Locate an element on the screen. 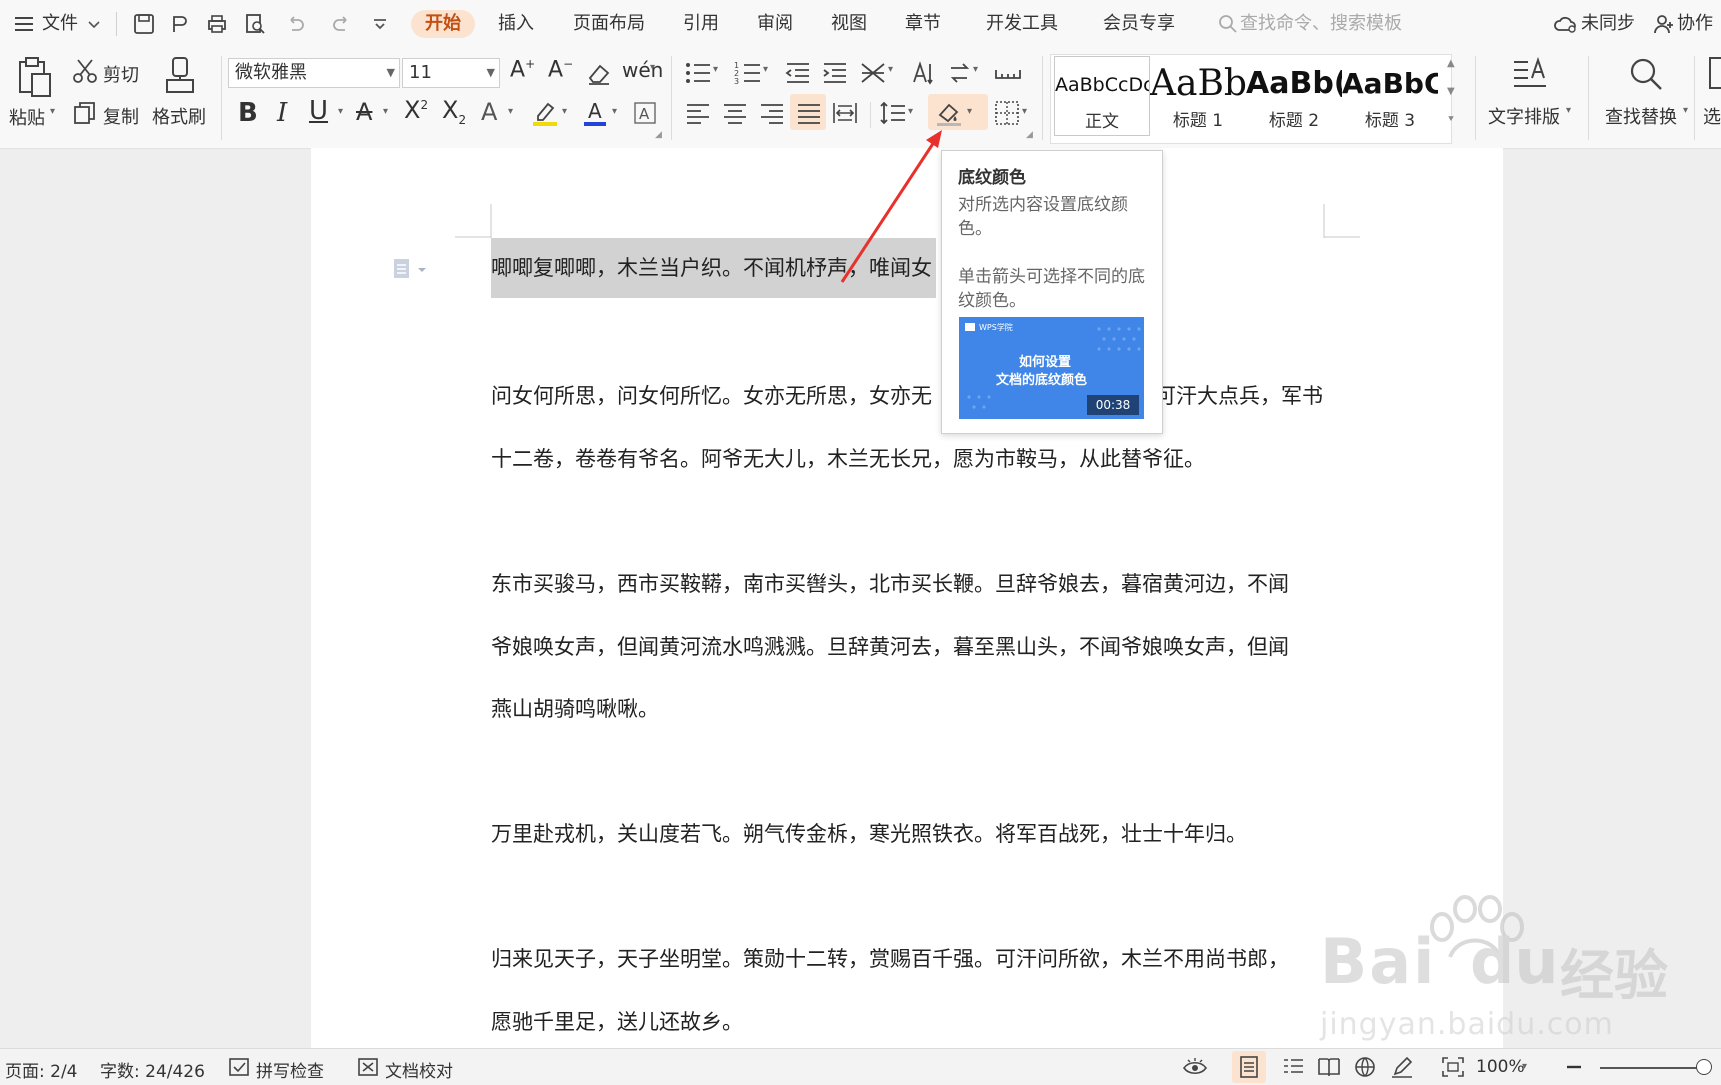 This screenshot has width=1721, height=1085. grow-font-icon: A+ is located at coordinates (522, 69).